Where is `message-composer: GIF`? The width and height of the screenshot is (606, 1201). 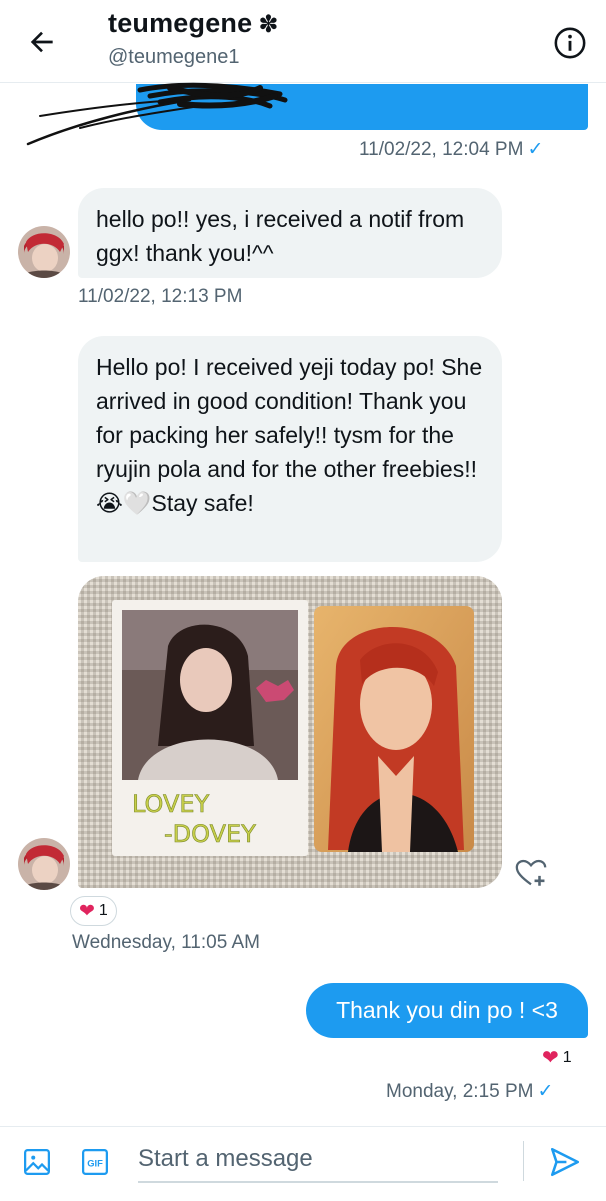 message-composer: GIF is located at coordinates (303, 1163).